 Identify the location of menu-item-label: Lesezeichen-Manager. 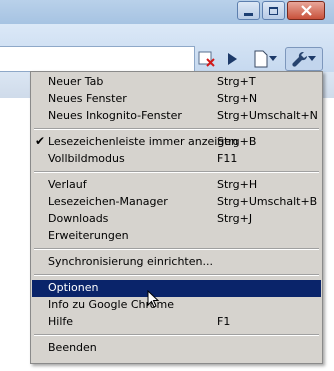
(108, 201).